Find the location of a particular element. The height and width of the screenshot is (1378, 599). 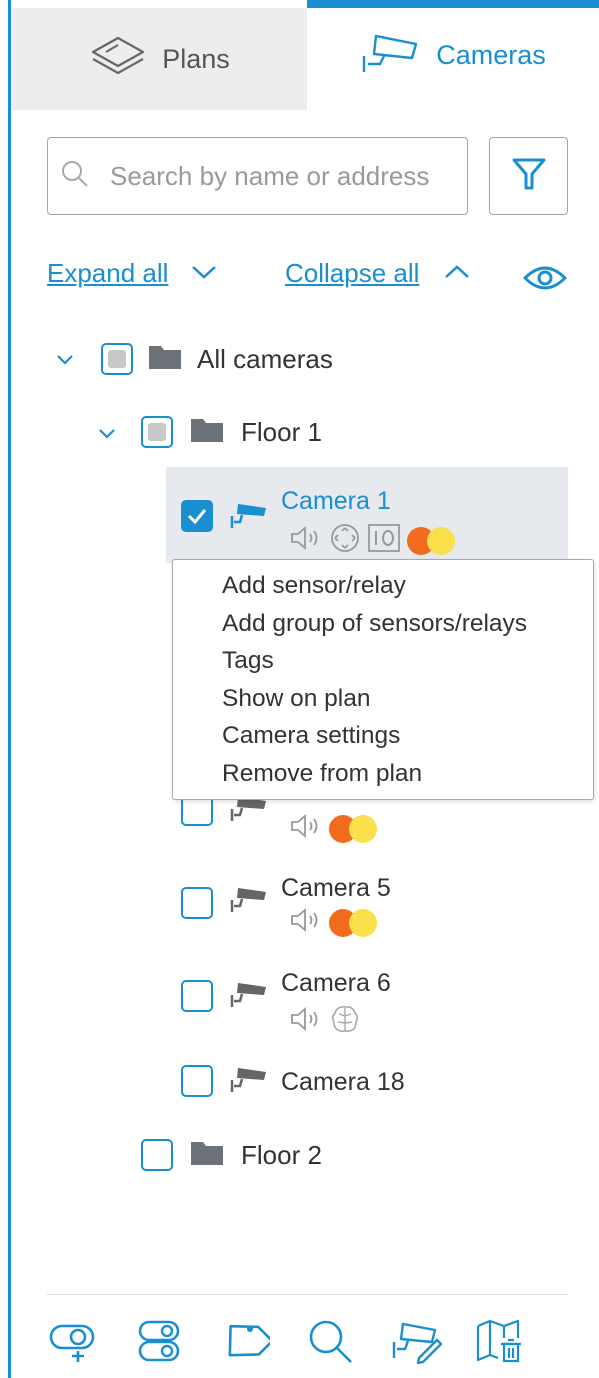

camera-settings-button is located at coordinates (417, 1343).